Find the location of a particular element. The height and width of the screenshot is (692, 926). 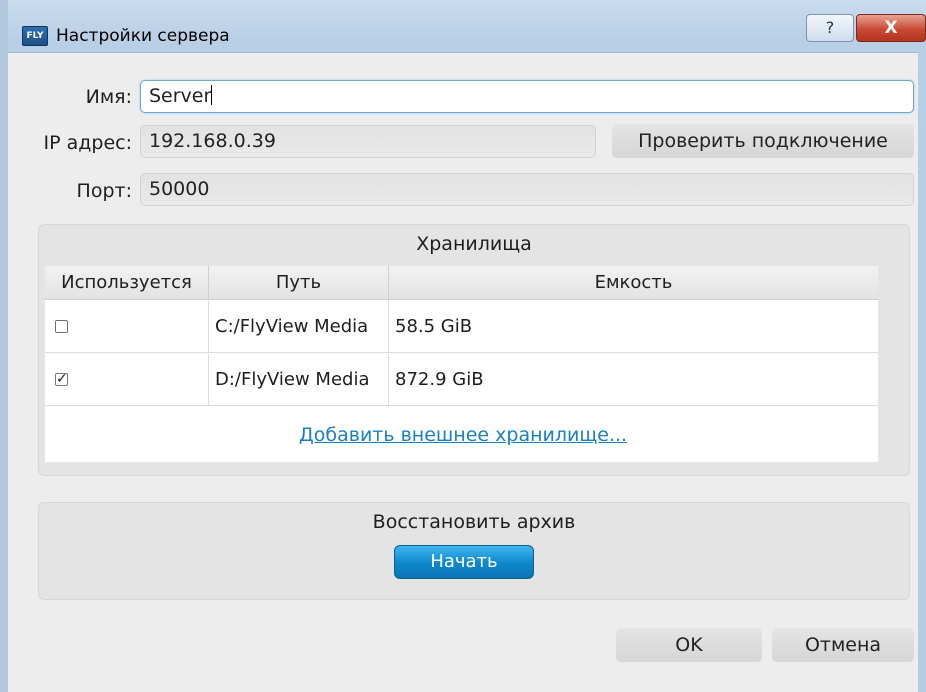

capacity-cell: 872.9 GiB is located at coordinates (439, 379).